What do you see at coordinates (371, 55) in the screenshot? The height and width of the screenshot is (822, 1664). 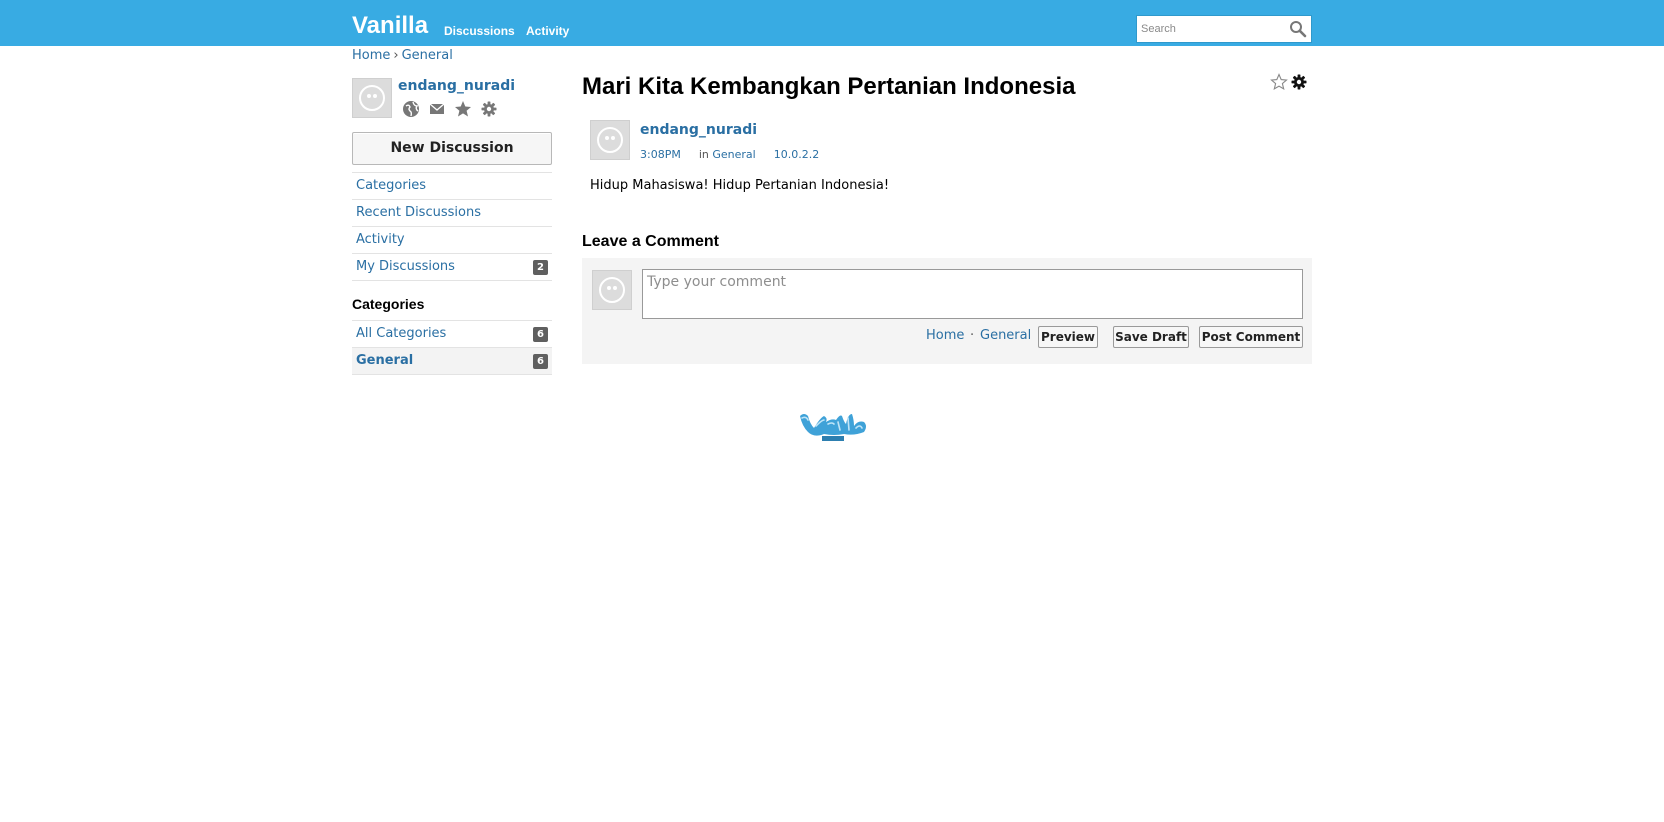 I see `breadcrumb-home: Home` at bounding box center [371, 55].